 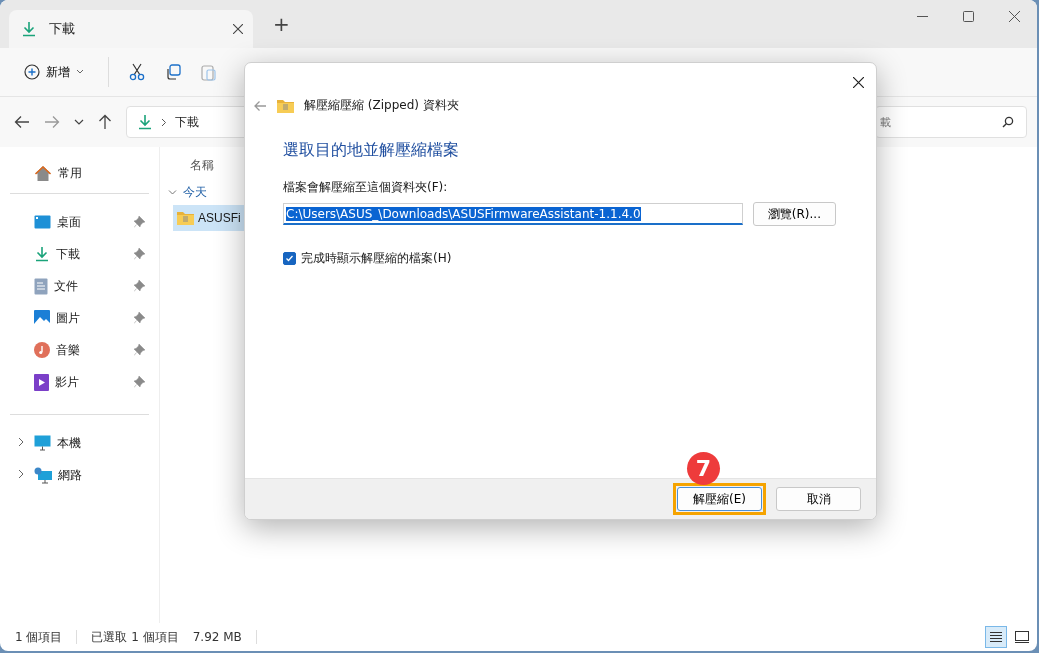 What do you see at coordinates (135, 637) in the screenshot?
I see `selection-info: 已選取 1 個項目` at bounding box center [135, 637].